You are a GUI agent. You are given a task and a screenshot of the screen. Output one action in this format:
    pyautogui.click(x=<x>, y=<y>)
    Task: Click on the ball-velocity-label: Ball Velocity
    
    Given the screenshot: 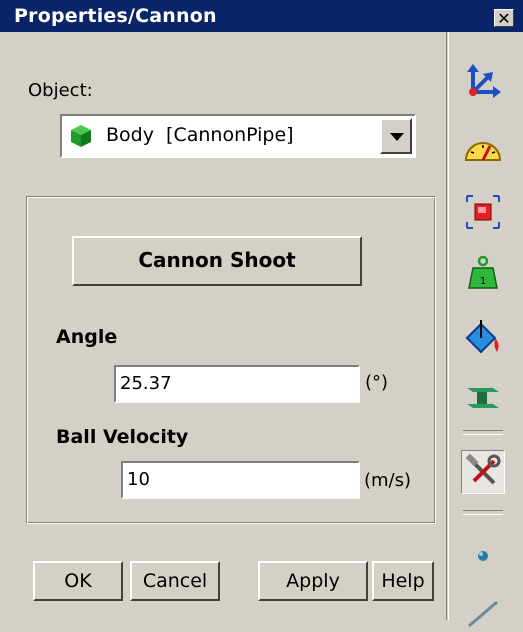 What is the action you would take?
    pyautogui.click(x=122, y=437)
    